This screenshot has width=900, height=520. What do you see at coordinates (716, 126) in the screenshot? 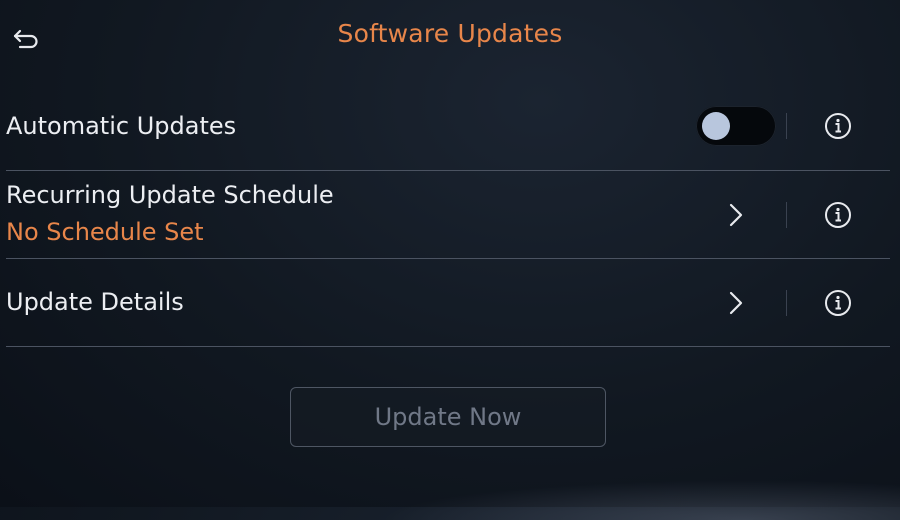
I see `toggle-knob` at bounding box center [716, 126].